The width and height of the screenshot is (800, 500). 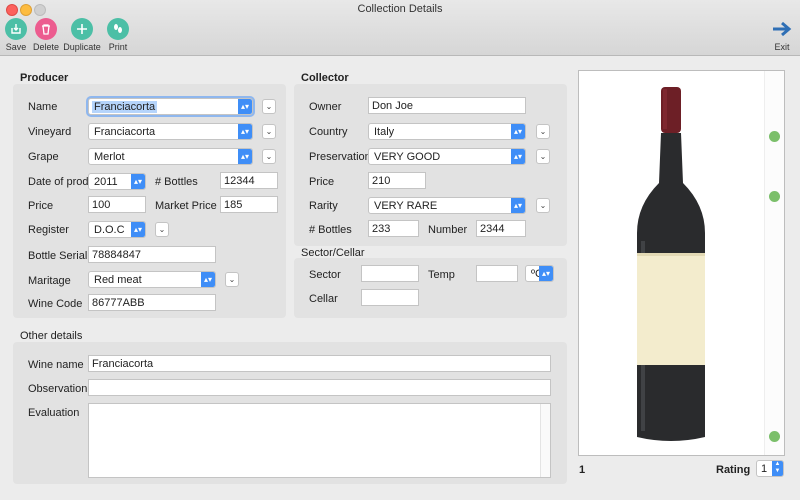 I want to click on wine-bottle-image, so click(x=671, y=264).